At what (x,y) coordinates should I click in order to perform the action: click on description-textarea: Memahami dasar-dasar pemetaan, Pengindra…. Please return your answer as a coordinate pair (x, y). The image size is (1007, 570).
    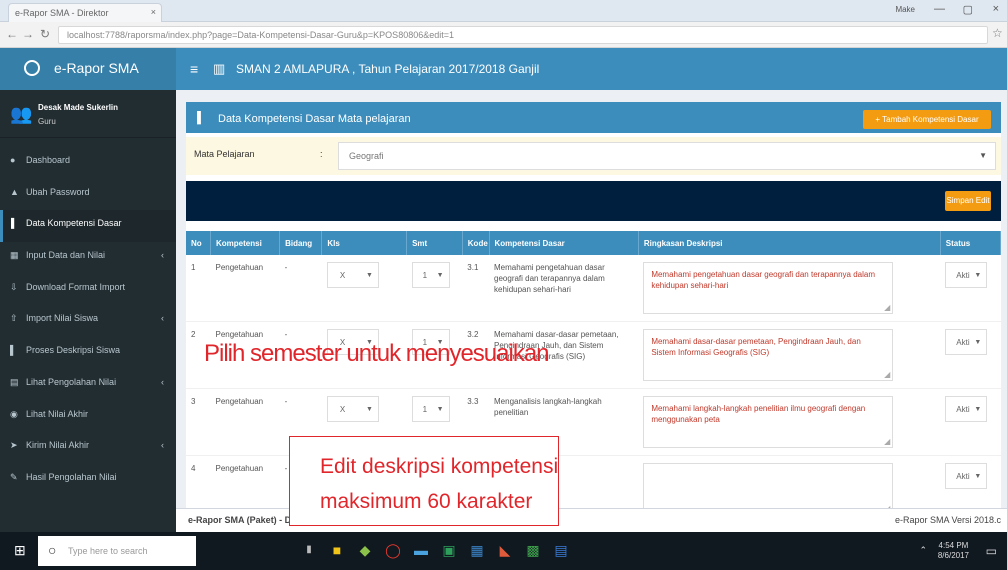
    Looking at the image, I should click on (768, 355).